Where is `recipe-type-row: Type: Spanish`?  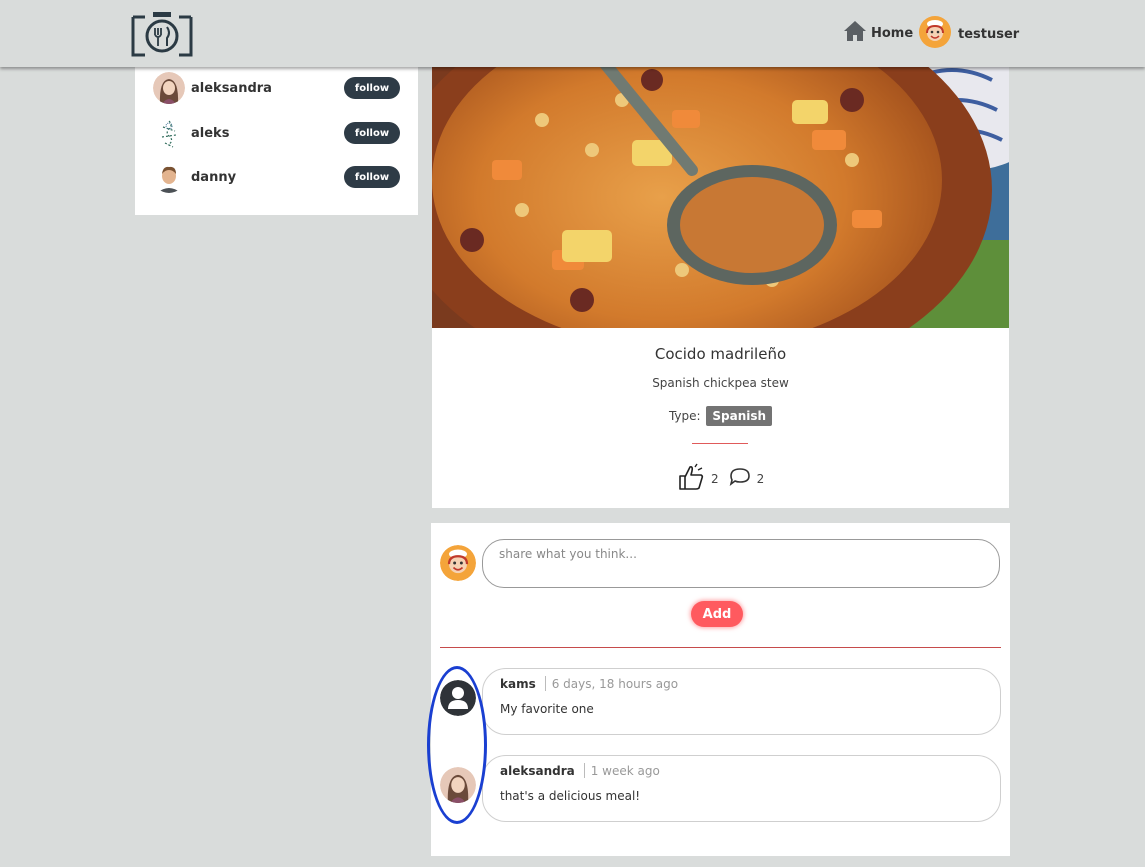
recipe-type-row: Type: Spanish is located at coordinates (720, 416).